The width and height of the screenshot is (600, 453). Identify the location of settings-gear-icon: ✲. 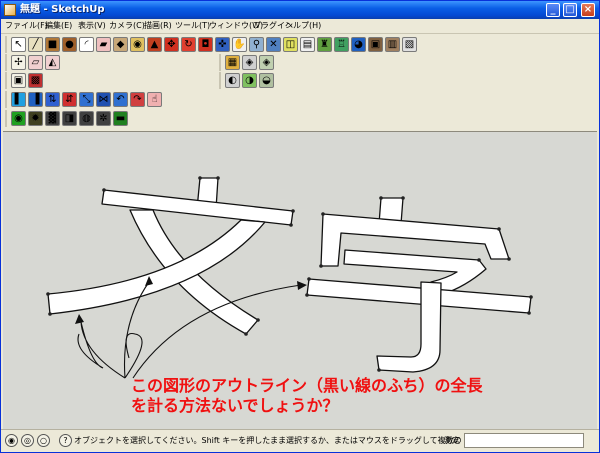
(103, 118).